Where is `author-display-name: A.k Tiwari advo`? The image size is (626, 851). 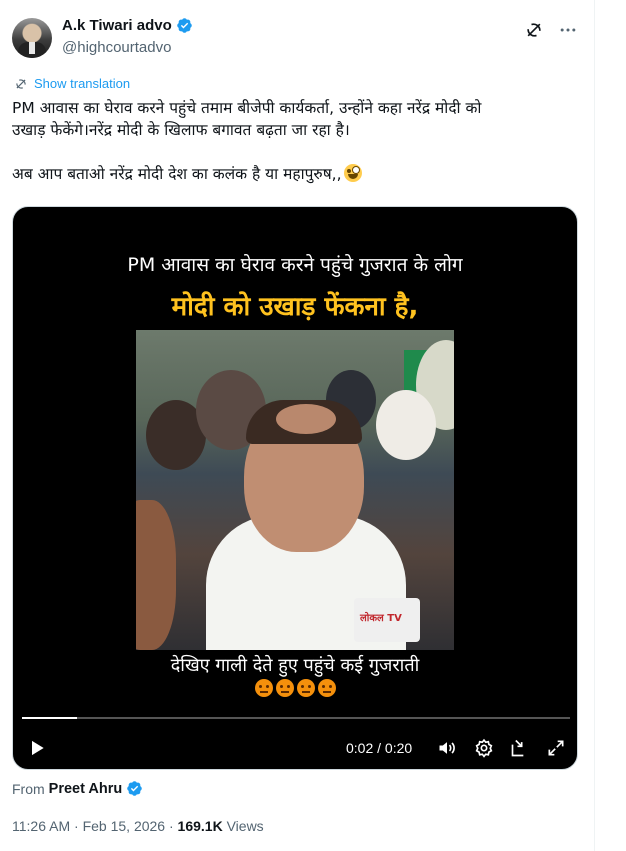
author-display-name: A.k Tiwari advo is located at coordinates (117, 25).